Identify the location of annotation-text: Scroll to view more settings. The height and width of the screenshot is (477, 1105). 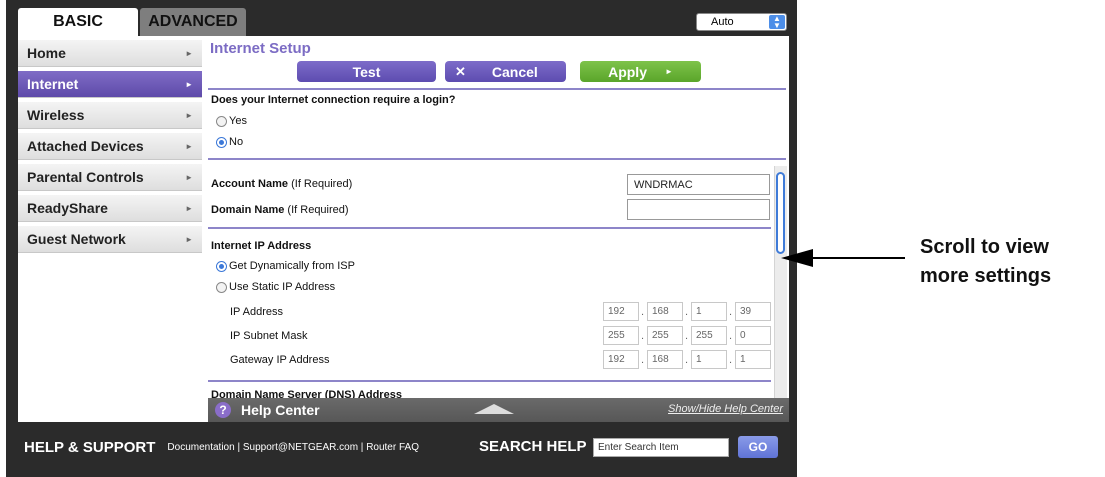
(985, 262).